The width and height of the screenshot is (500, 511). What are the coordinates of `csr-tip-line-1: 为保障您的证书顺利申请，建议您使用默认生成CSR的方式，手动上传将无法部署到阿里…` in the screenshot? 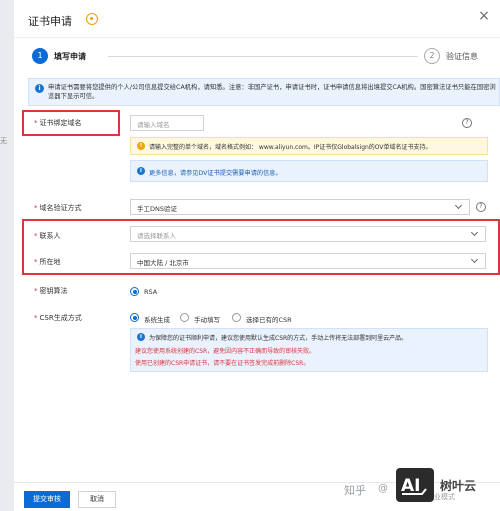 It's located at (278, 338).